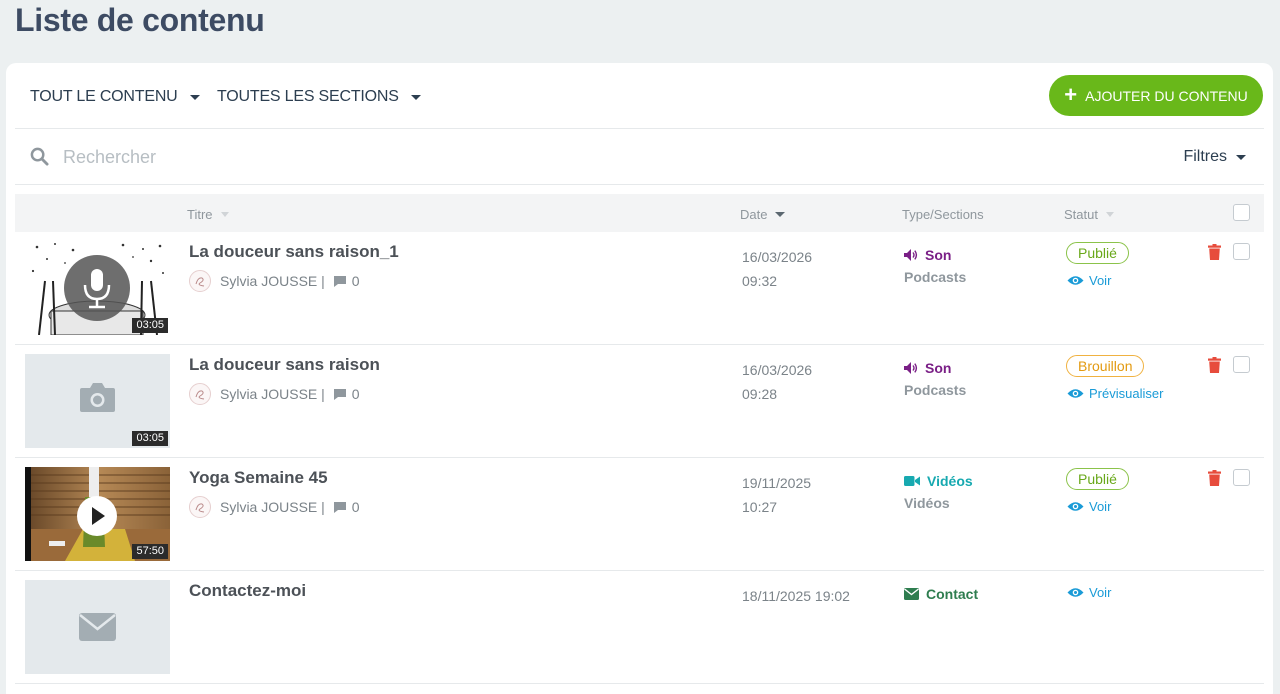  What do you see at coordinates (1071, 94) in the screenshot?
I see `plus-icon: +` at bounding box center [1071, 94].